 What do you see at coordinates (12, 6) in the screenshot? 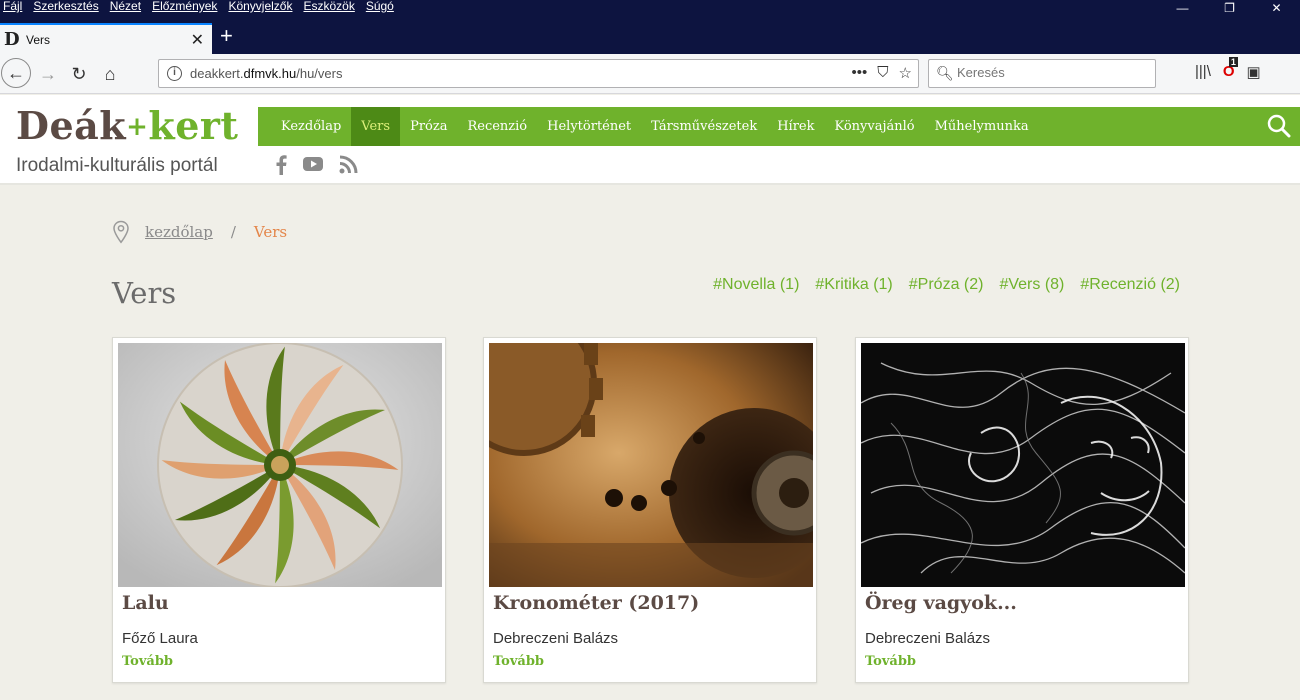
I see `menu-file: Fájl` at bounding box center [12, 6].